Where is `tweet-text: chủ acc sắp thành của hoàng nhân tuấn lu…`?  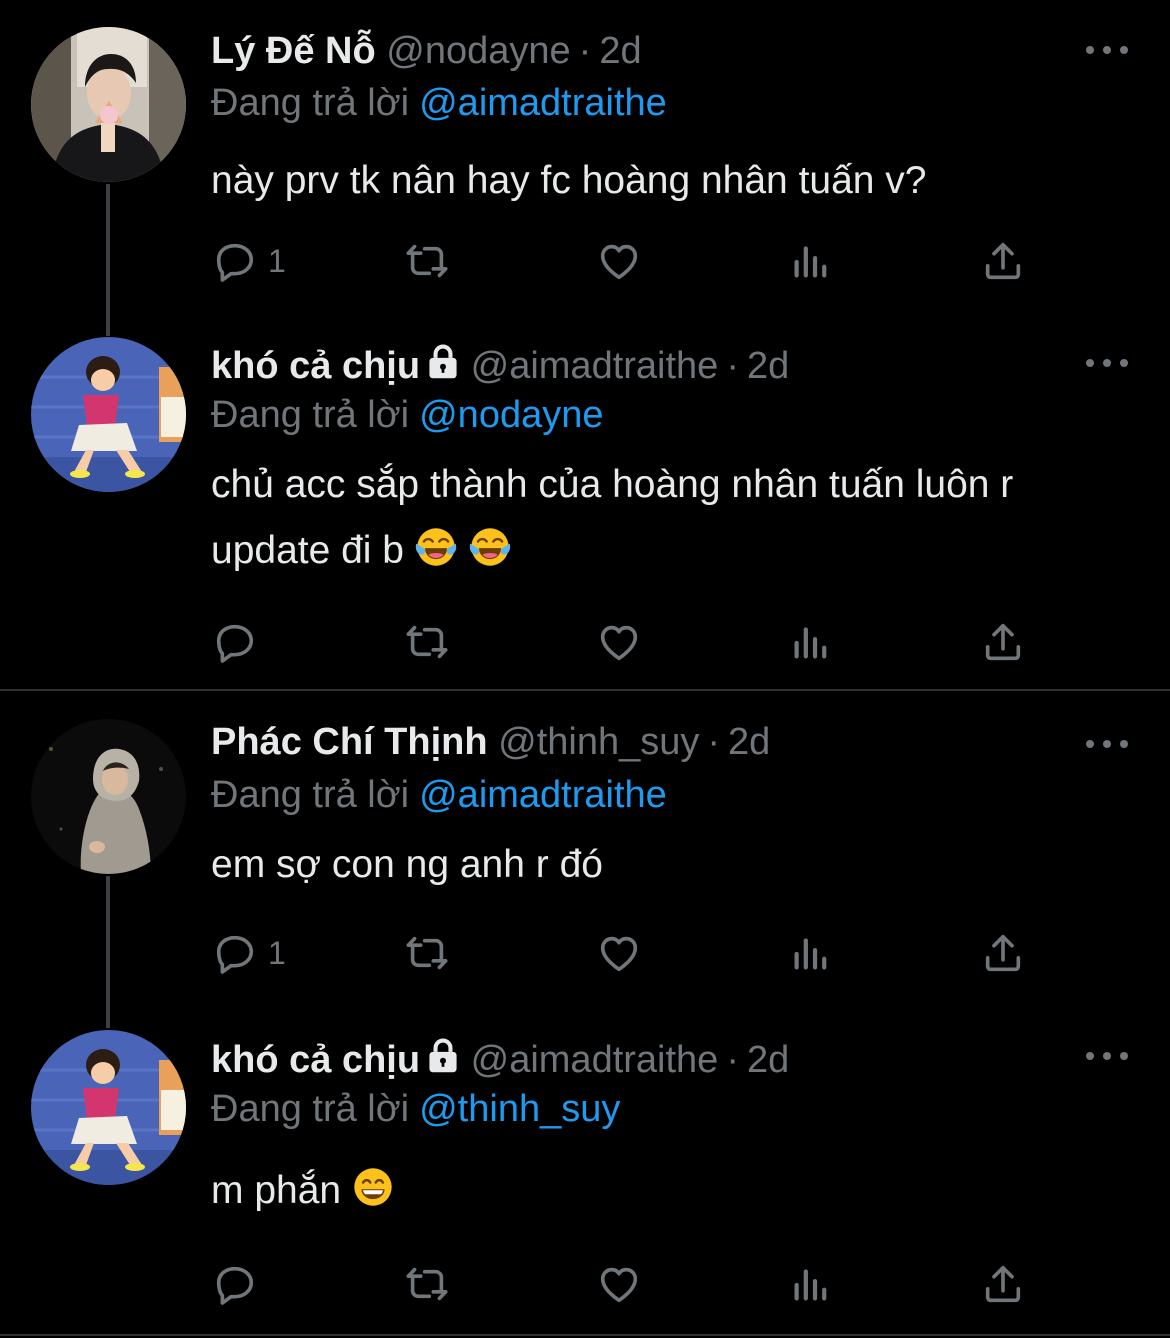
tweet-text: chủ acc sắp thành của hoàng nhân tuấn lu… is located at coordinates (676, 518).